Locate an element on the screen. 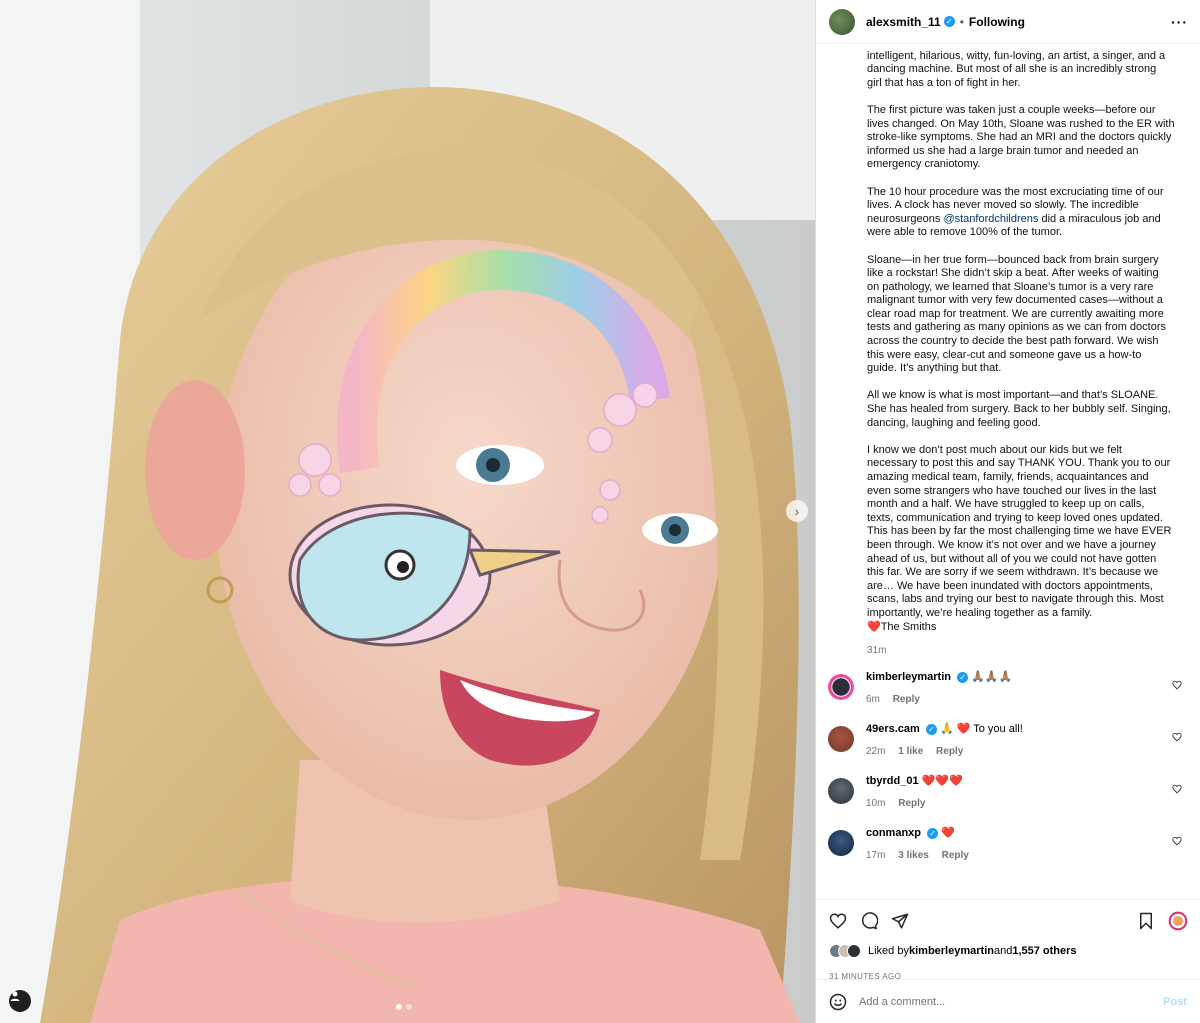  comment-like-count: 1 like is located at coordinates (910, 751).